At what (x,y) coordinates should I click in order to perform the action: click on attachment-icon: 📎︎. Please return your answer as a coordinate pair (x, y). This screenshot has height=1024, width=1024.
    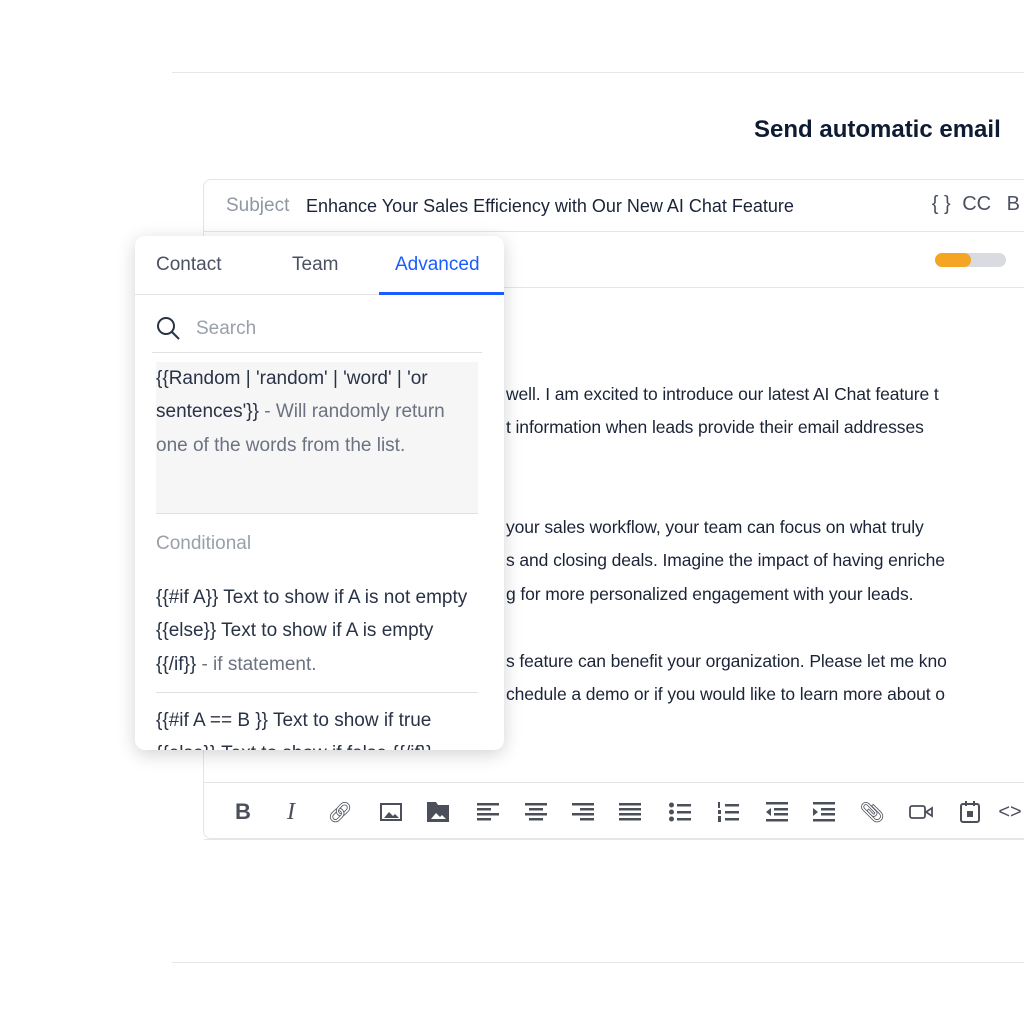
    Looking at the image, I should click on (871, 812).